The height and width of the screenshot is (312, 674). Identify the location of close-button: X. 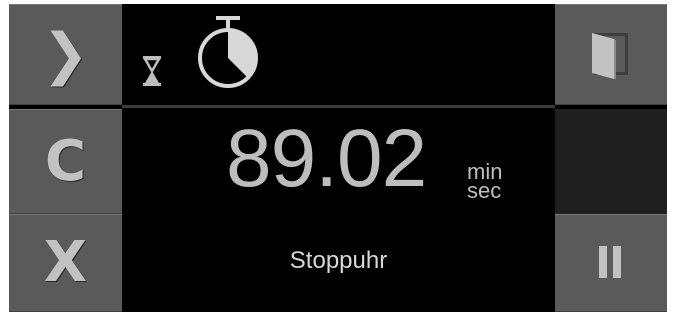
(65, 263).